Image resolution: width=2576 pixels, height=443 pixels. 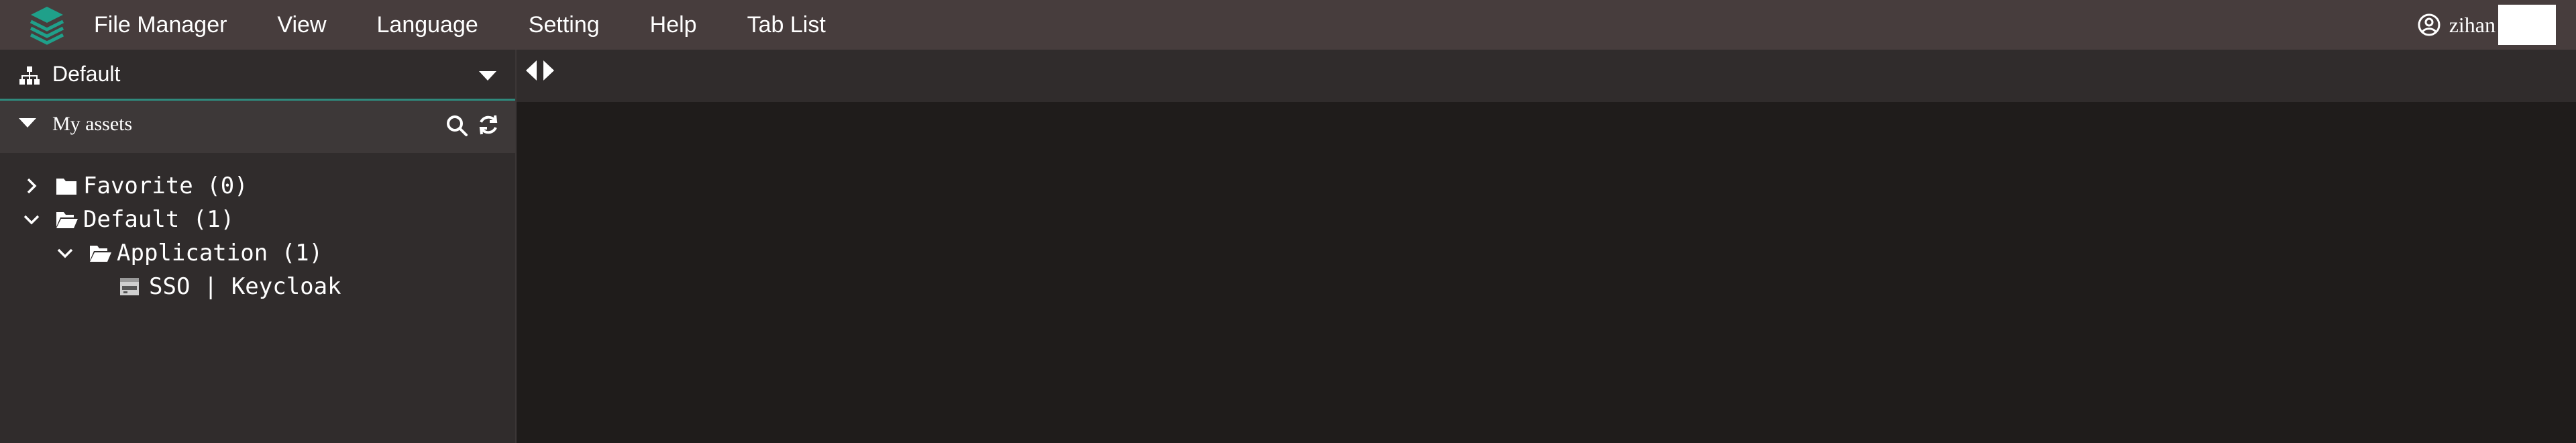 I want to click on tab-bar, so click(x=1546, y=76).